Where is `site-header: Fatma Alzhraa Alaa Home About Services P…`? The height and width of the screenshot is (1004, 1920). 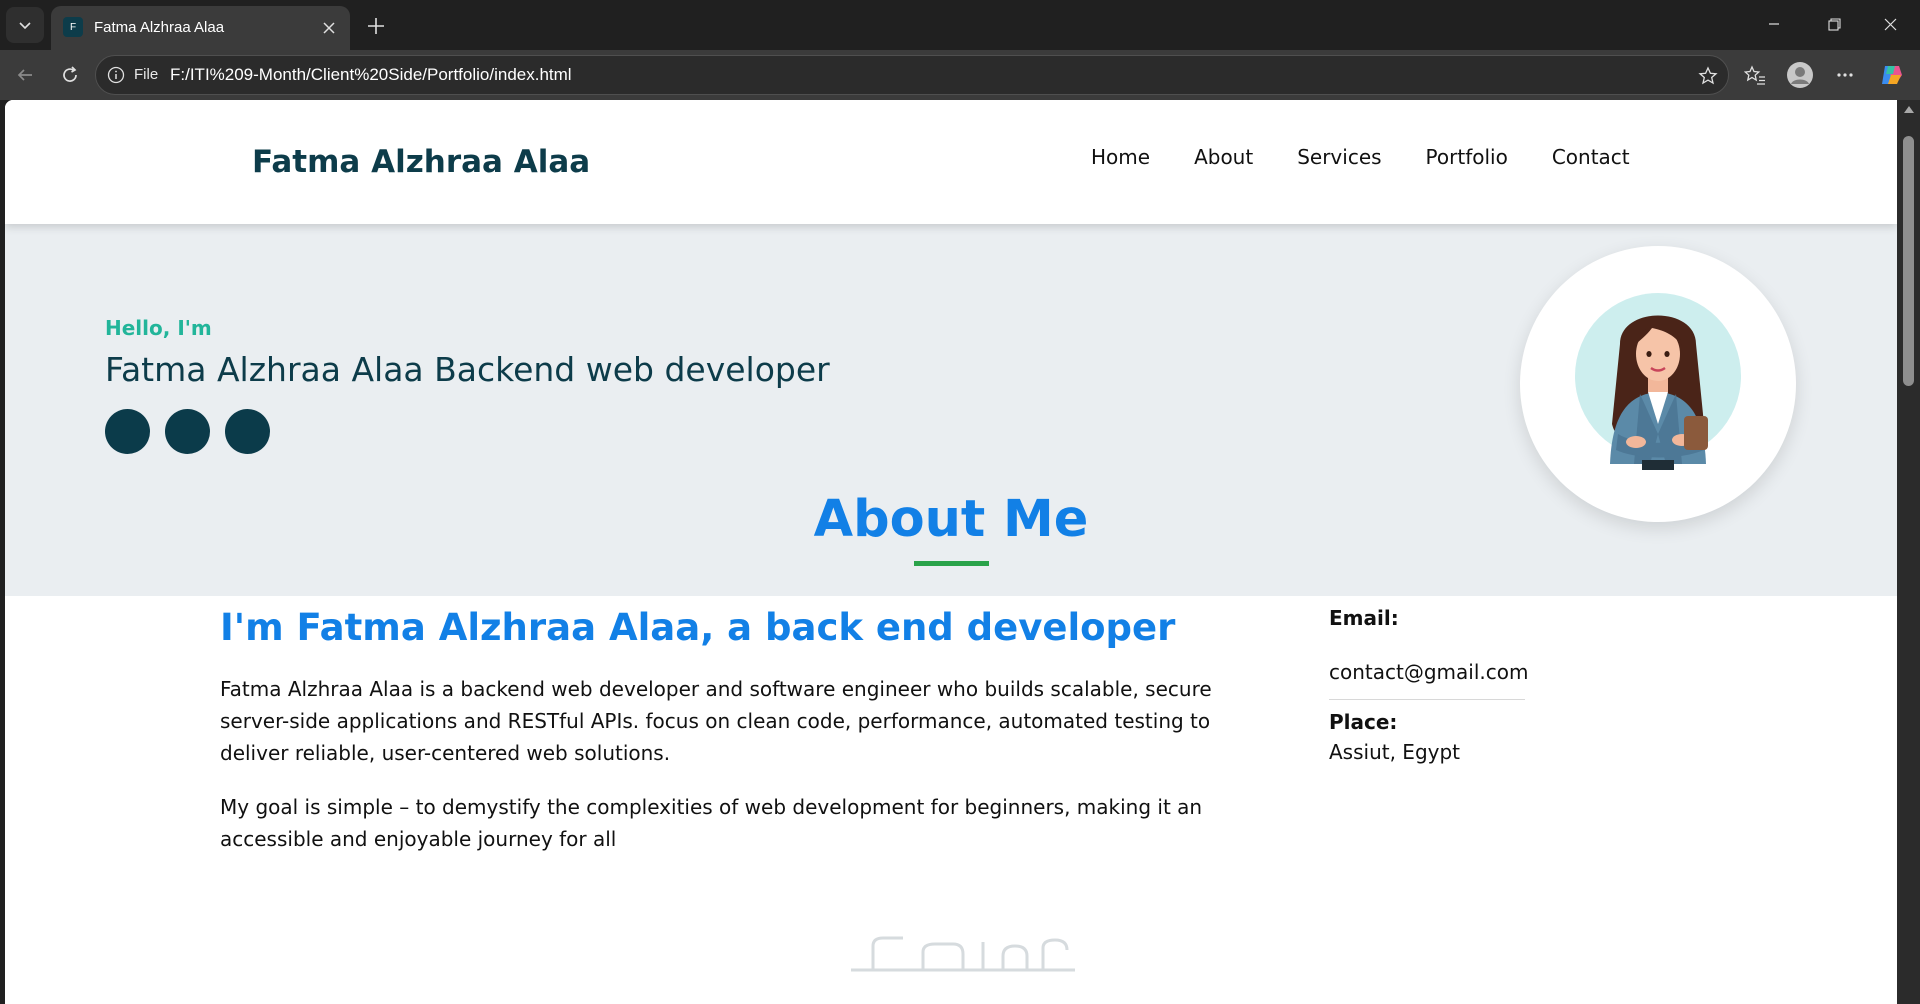 site-header: Fatma Alzhraa Alaa Home About Services P… is located at coordinates (951, 162).